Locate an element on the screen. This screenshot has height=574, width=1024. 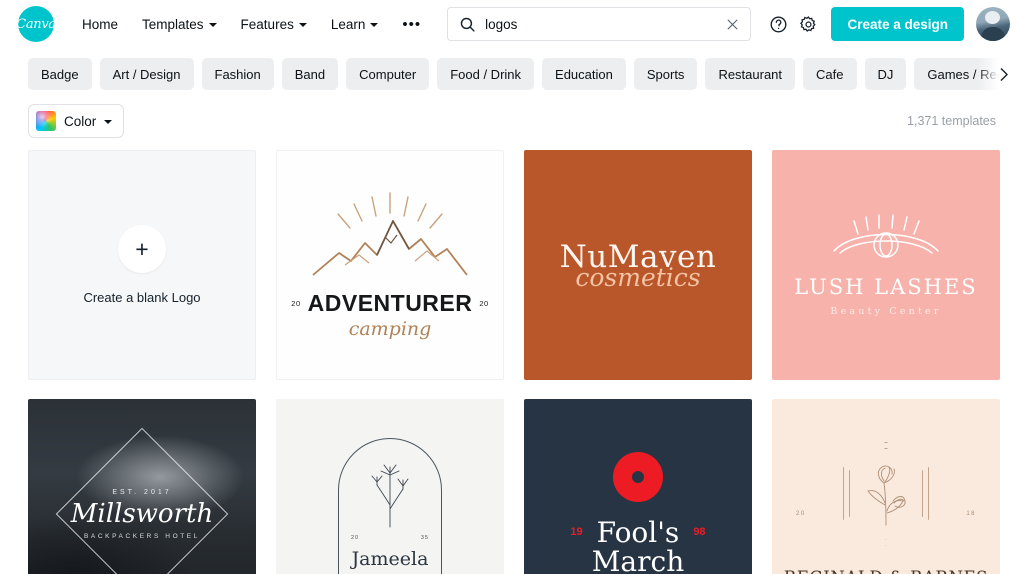
fools-title-row: 19 Fool's 98 is located at coordinates (638, 532).